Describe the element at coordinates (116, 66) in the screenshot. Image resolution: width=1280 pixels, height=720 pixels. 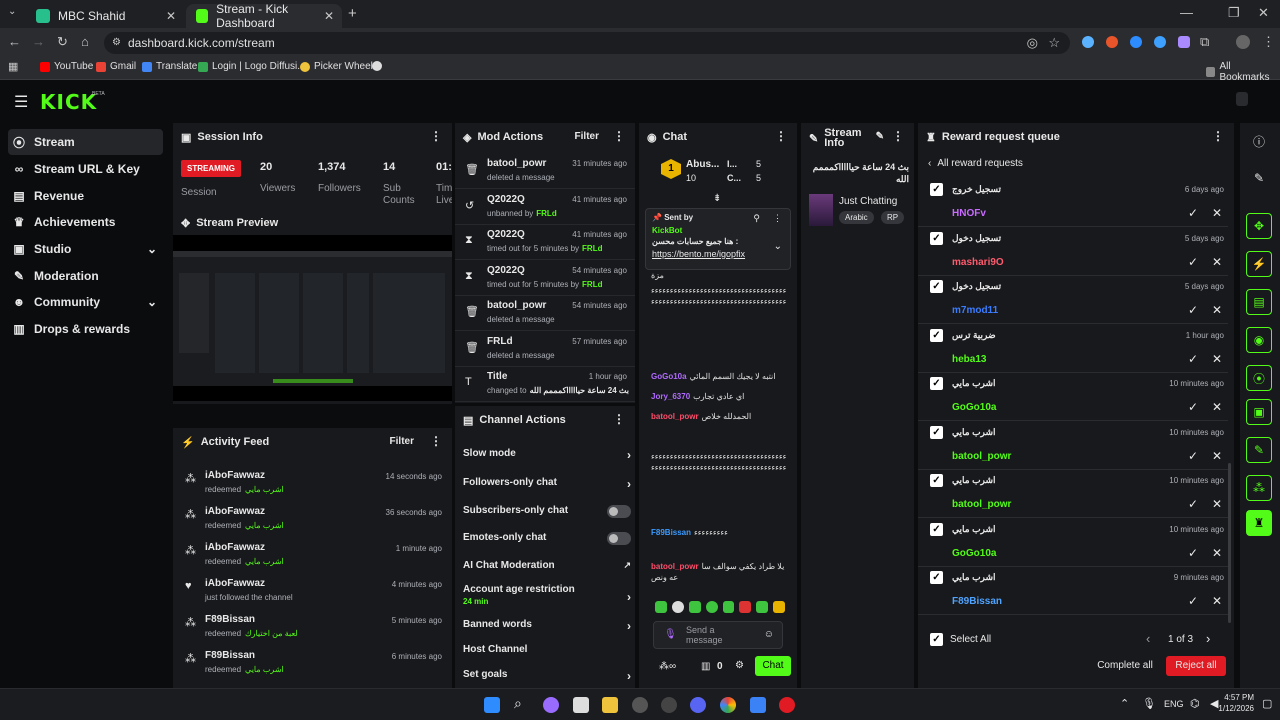
I see `bookmark-gmail: Gmail` at that location.